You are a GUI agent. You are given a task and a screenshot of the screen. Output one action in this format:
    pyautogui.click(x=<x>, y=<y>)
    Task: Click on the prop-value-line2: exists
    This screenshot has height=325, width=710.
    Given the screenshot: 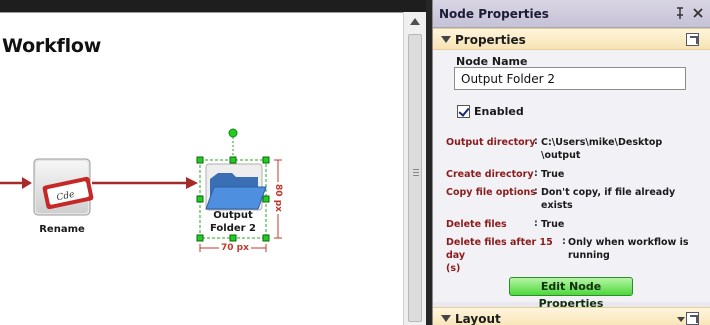 What is the action you would take?
    pyautogui.click(x=557, y=205)
    